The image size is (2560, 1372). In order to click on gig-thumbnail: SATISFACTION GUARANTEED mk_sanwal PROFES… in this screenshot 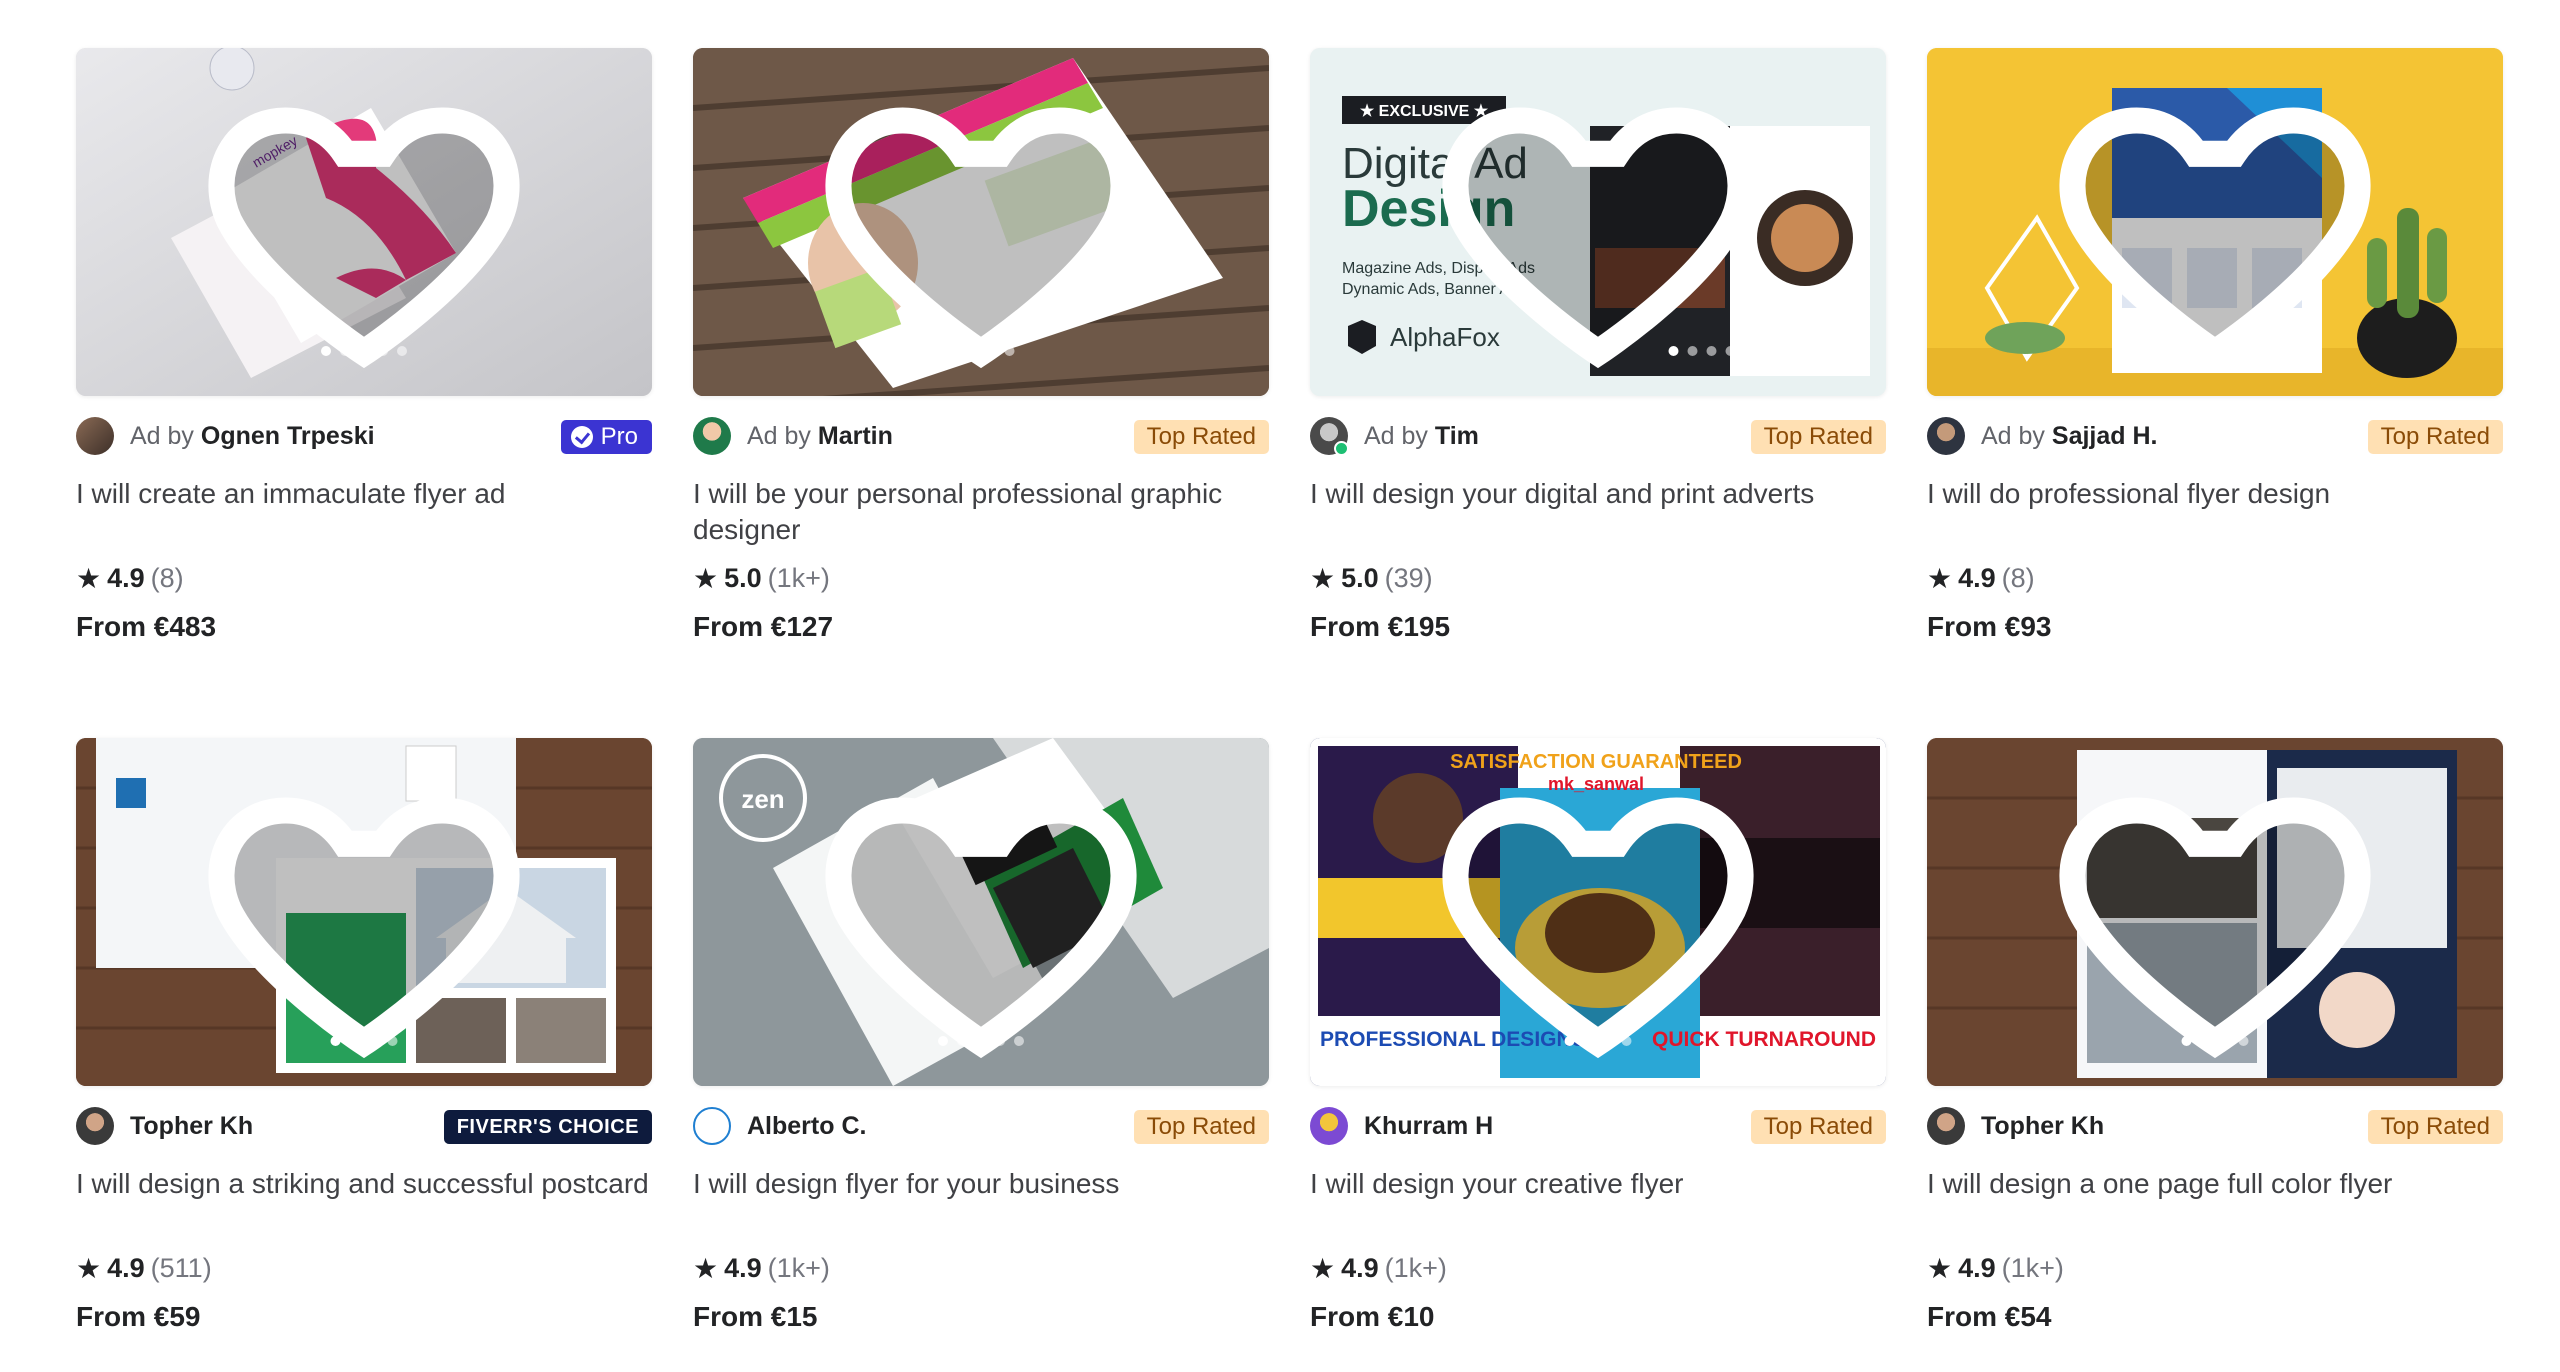, I will do `click(1598, 912)`.